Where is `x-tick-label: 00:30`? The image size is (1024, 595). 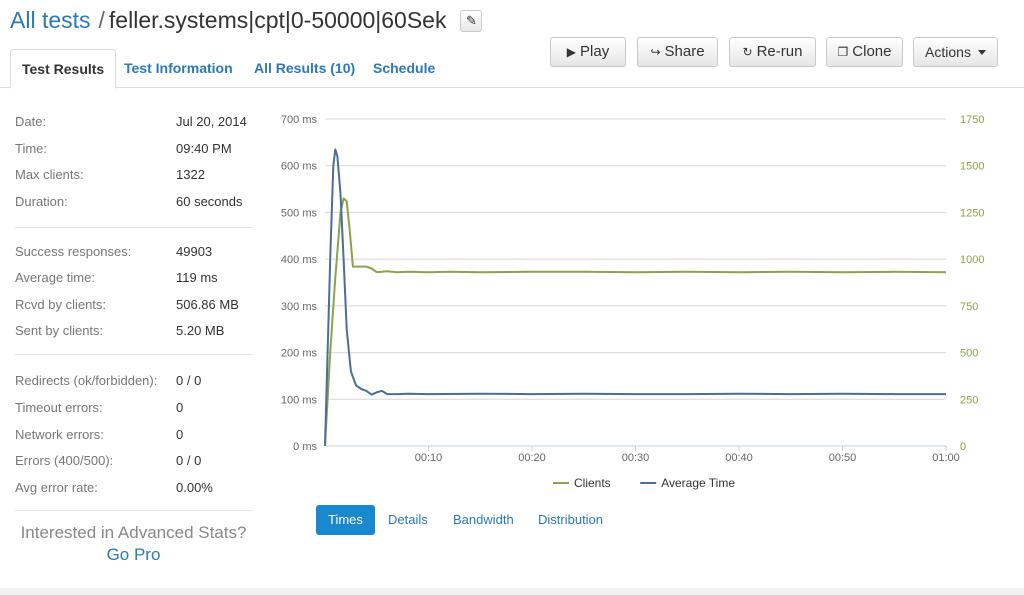 x-tick-label: 00:30 is located at coordinates (636, 458).